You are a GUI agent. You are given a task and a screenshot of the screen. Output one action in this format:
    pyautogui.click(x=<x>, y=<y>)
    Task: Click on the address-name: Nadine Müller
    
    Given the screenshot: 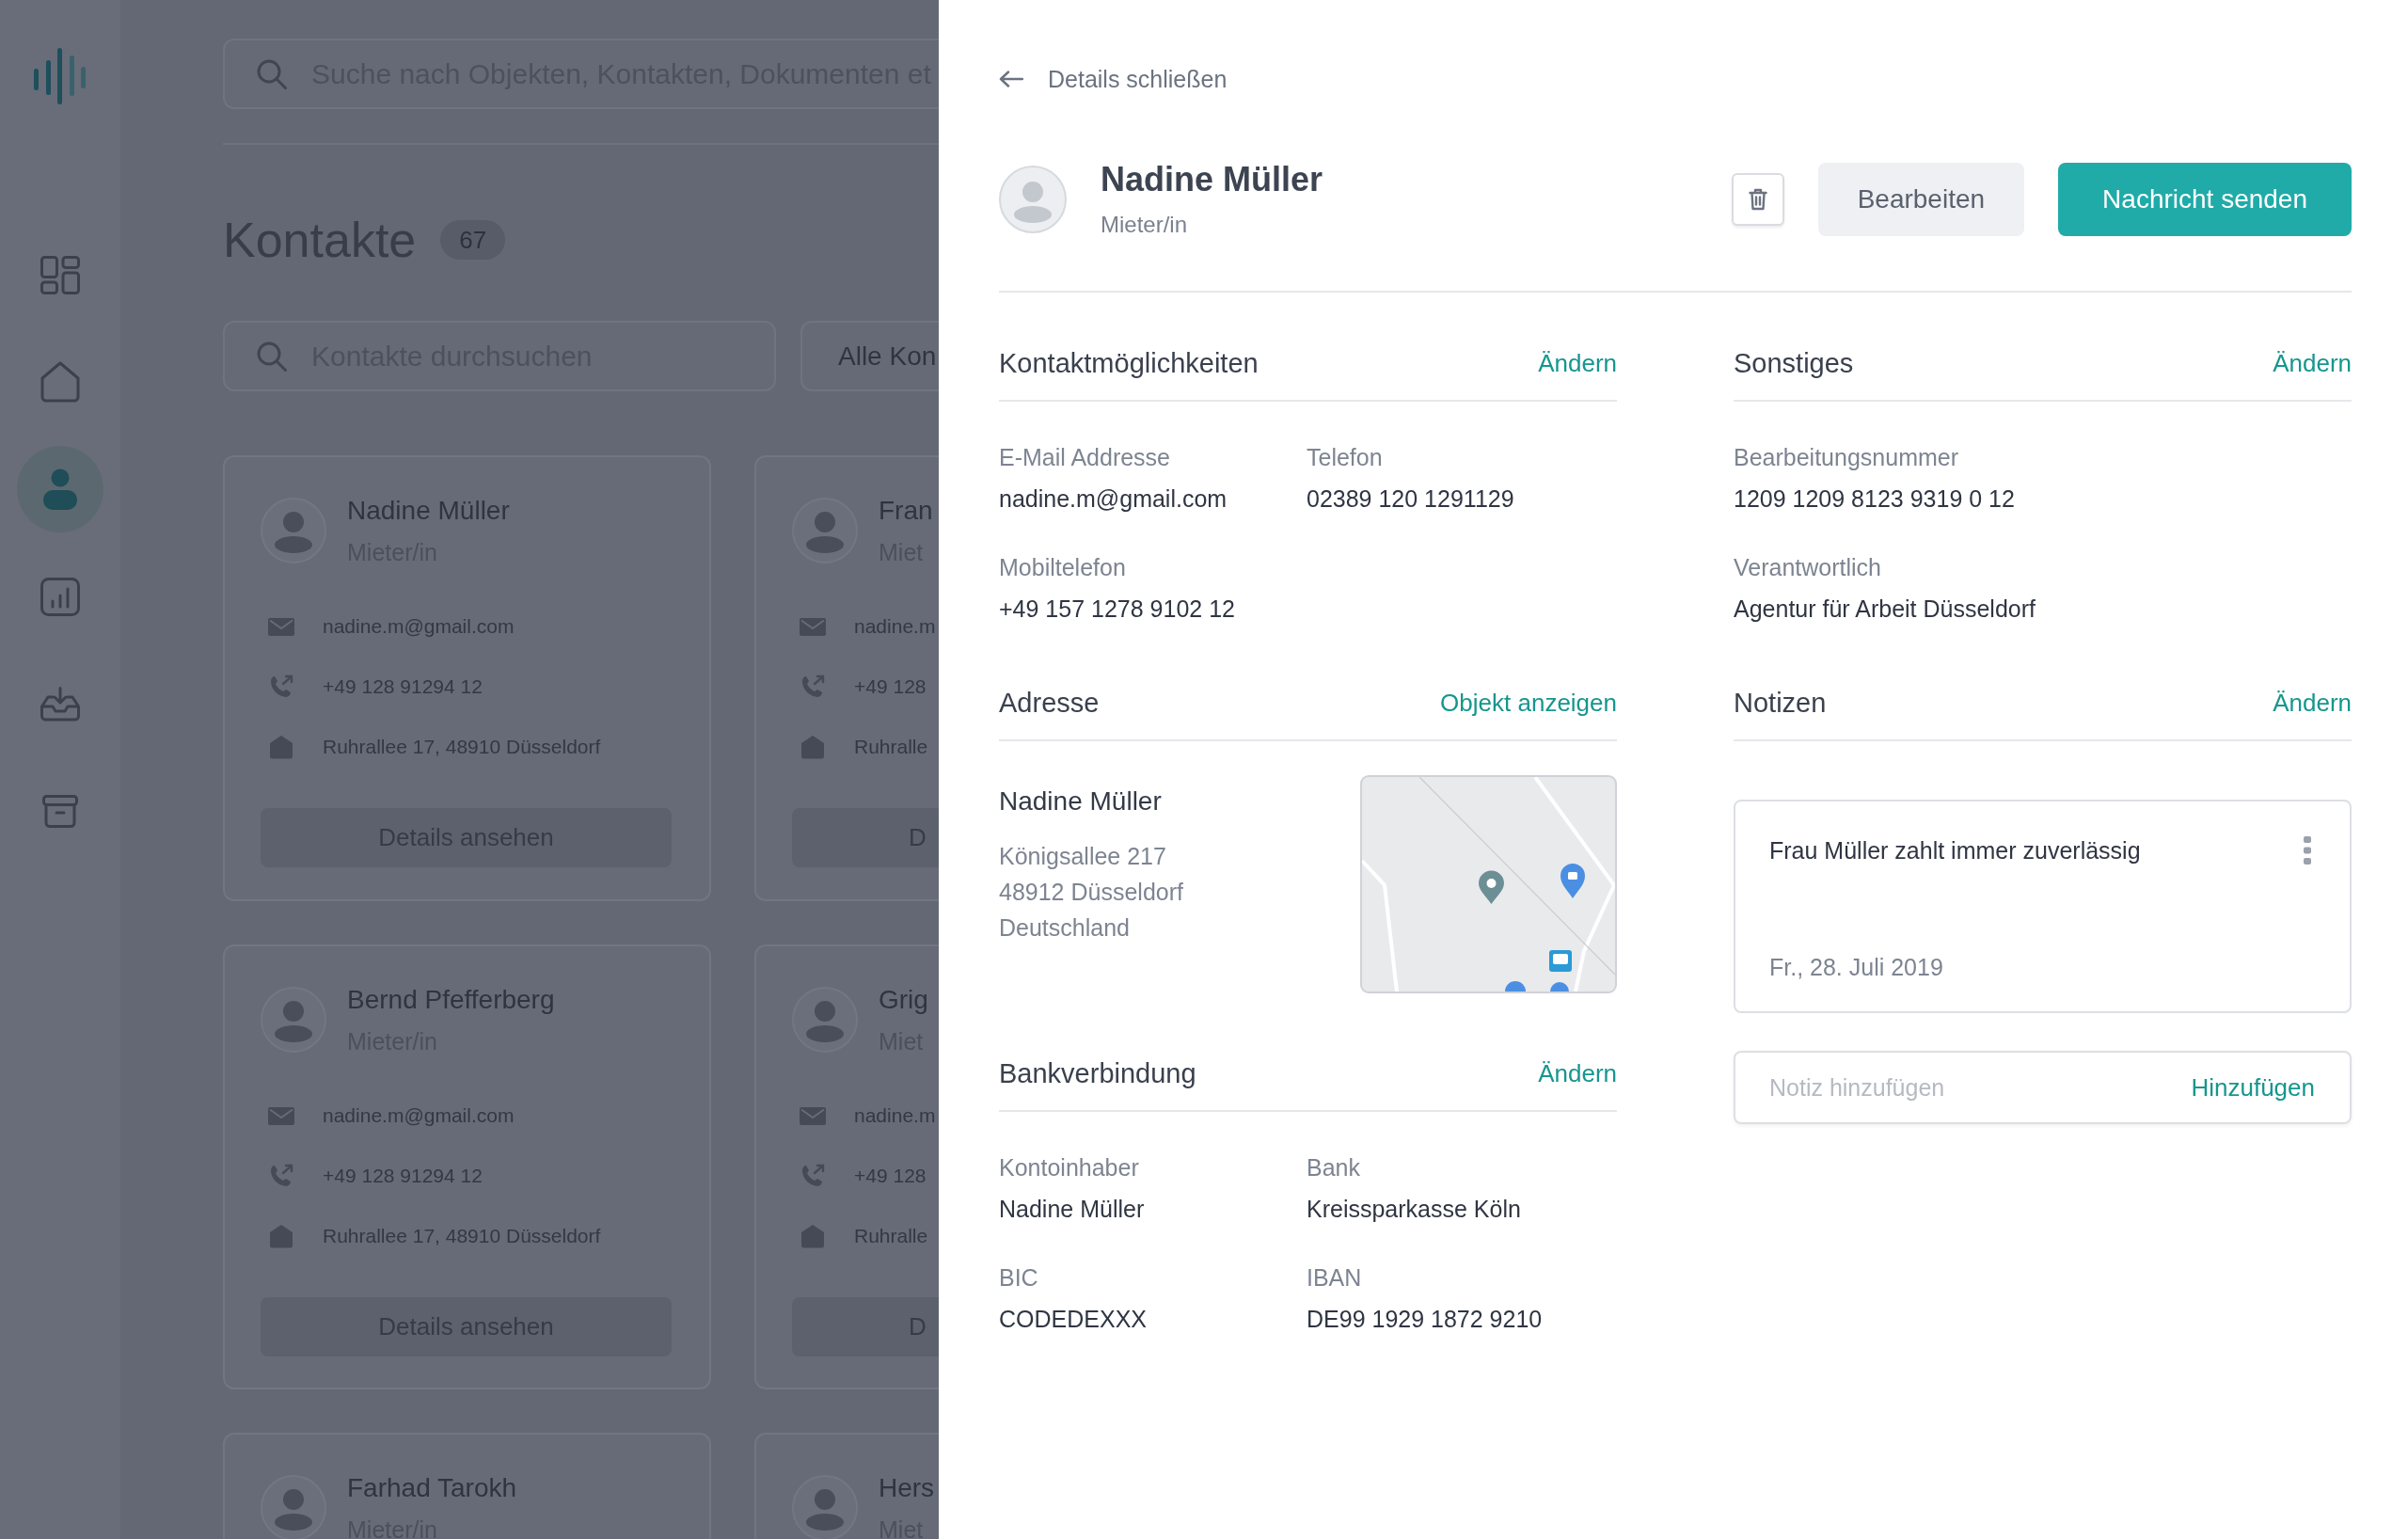 What is the action you would take?
    pyautogui.click(x=1081, y=801)
    